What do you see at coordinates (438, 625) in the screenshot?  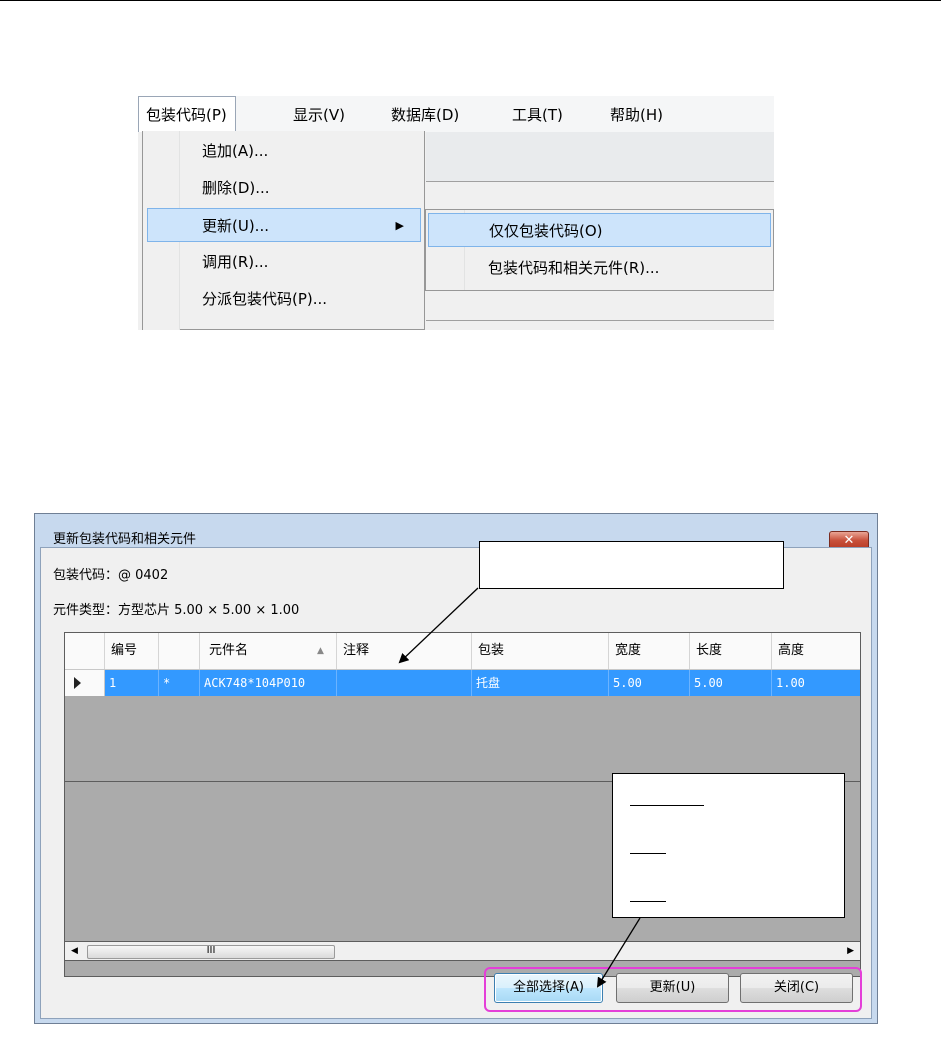 I see `arrow-to-comment-column` at bounding box center [438, 625].